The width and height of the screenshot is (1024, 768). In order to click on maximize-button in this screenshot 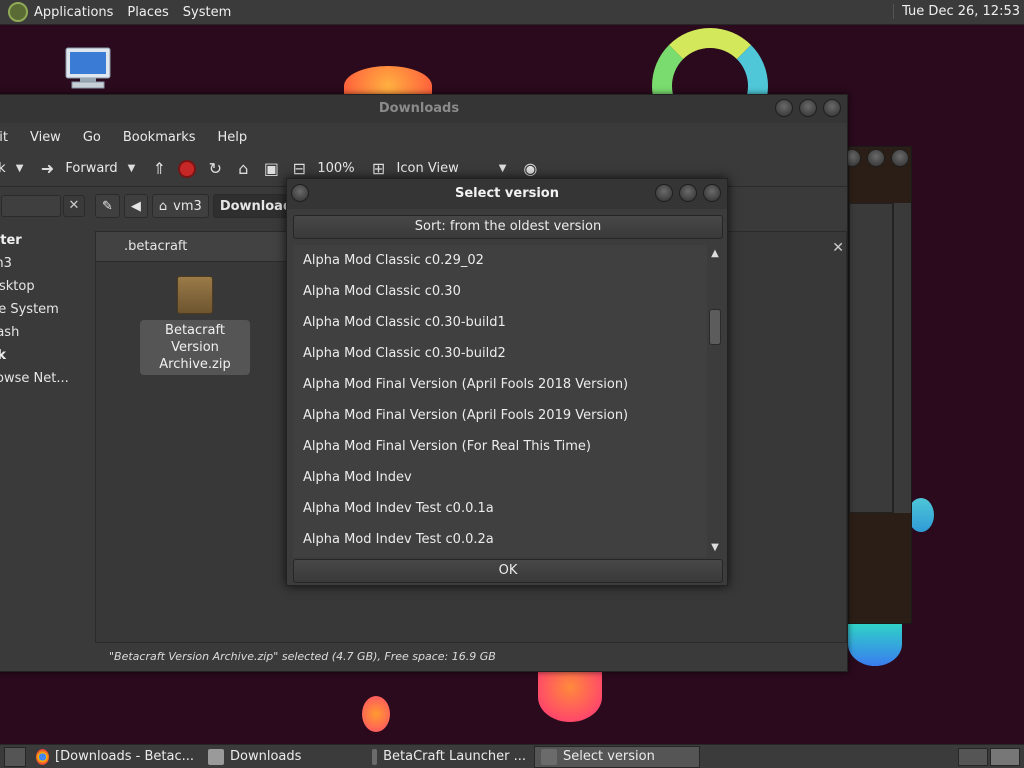, I will do `click(808, 108)`.